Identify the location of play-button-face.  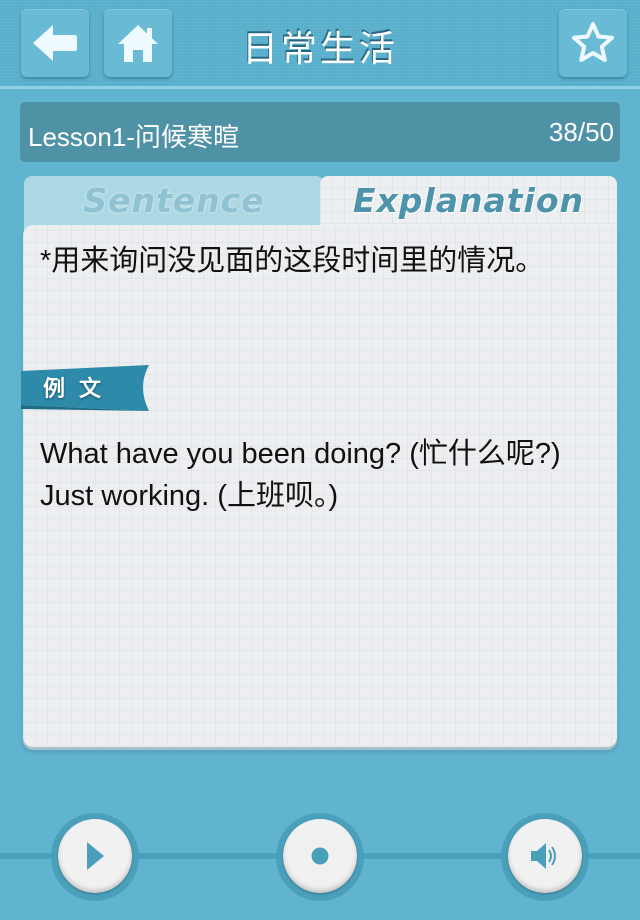
(95, 856).